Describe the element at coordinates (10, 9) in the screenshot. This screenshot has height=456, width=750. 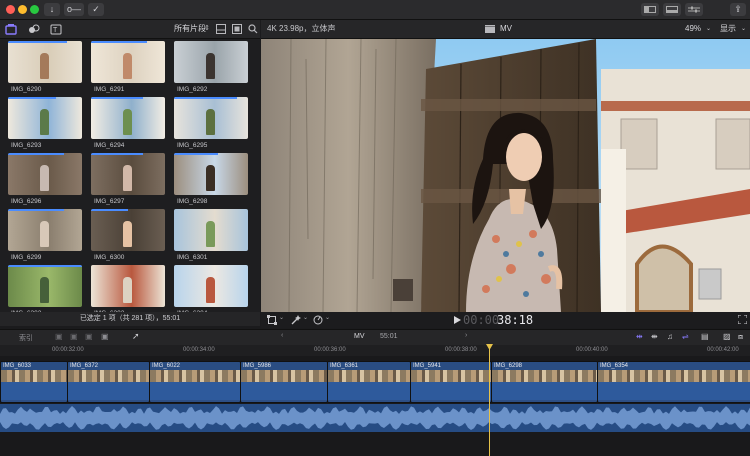
I see `close-window-button` at that location.